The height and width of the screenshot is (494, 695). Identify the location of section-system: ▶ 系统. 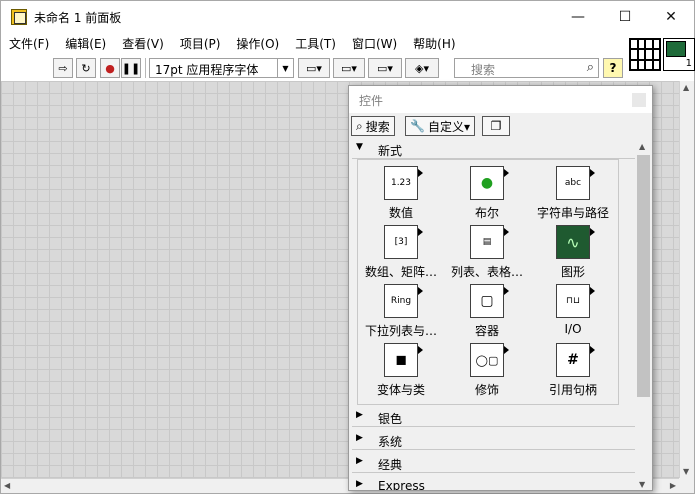
(493, 440).